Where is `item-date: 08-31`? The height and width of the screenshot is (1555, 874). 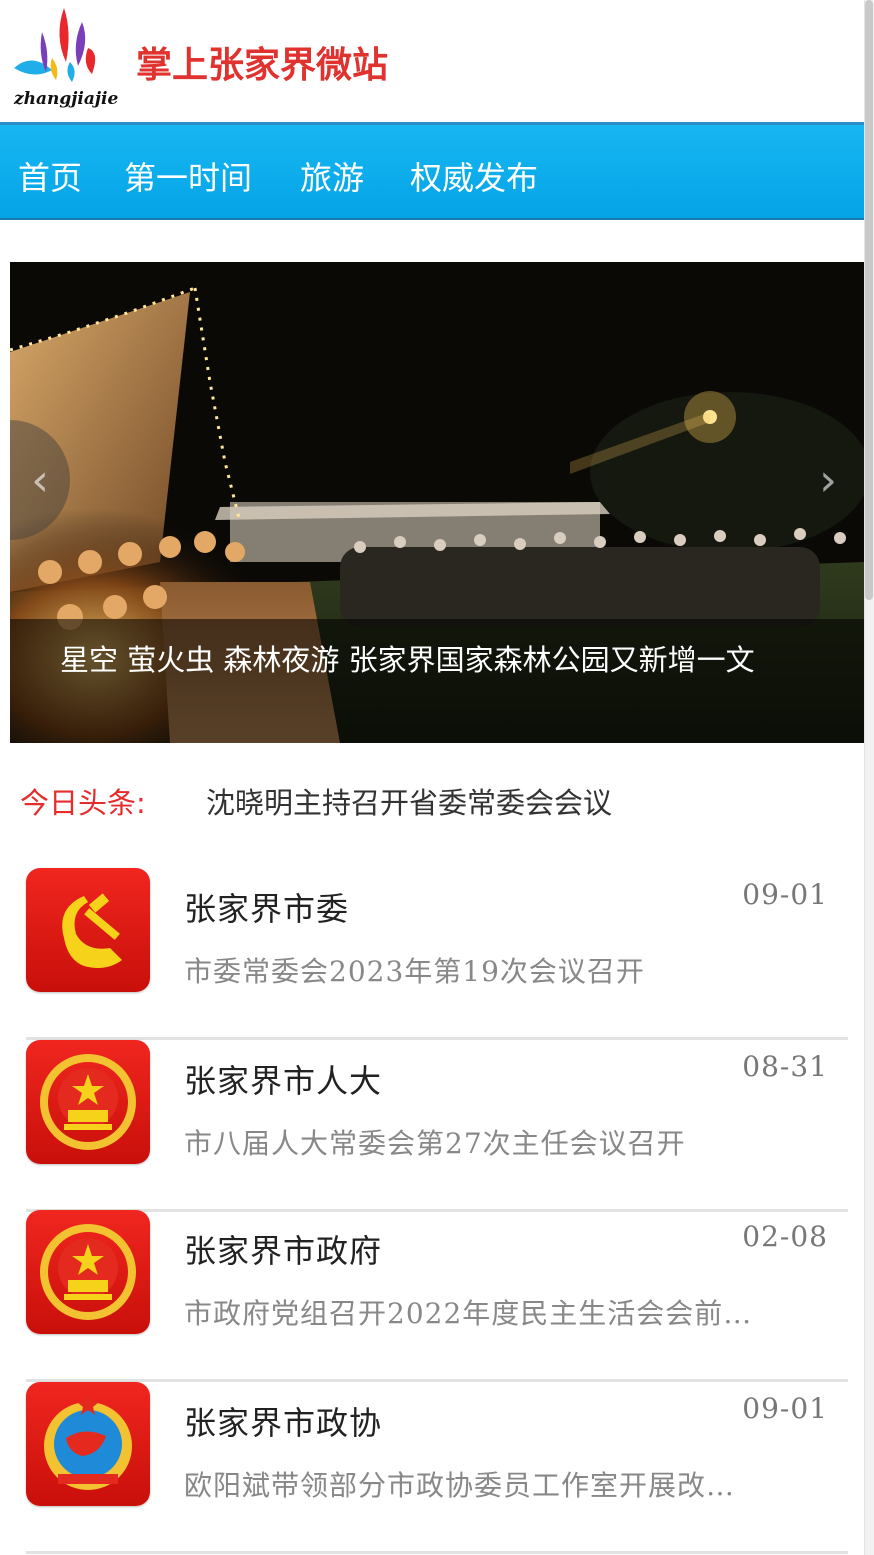
item-date: 08-31 is located at coordinates (785, 1066).